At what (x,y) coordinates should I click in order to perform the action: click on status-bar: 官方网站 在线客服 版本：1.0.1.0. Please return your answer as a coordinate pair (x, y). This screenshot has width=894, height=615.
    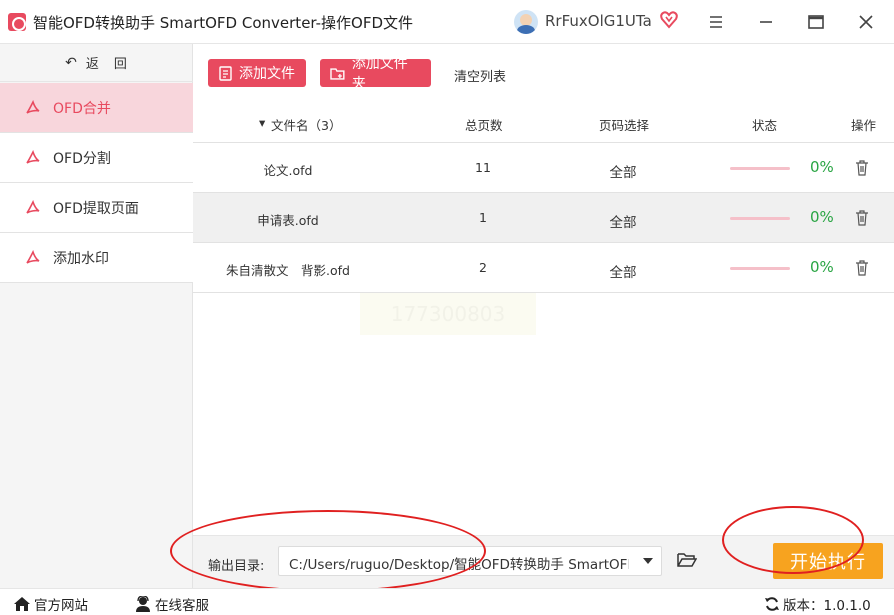
    Looking at the image, I should click on (447, 601).